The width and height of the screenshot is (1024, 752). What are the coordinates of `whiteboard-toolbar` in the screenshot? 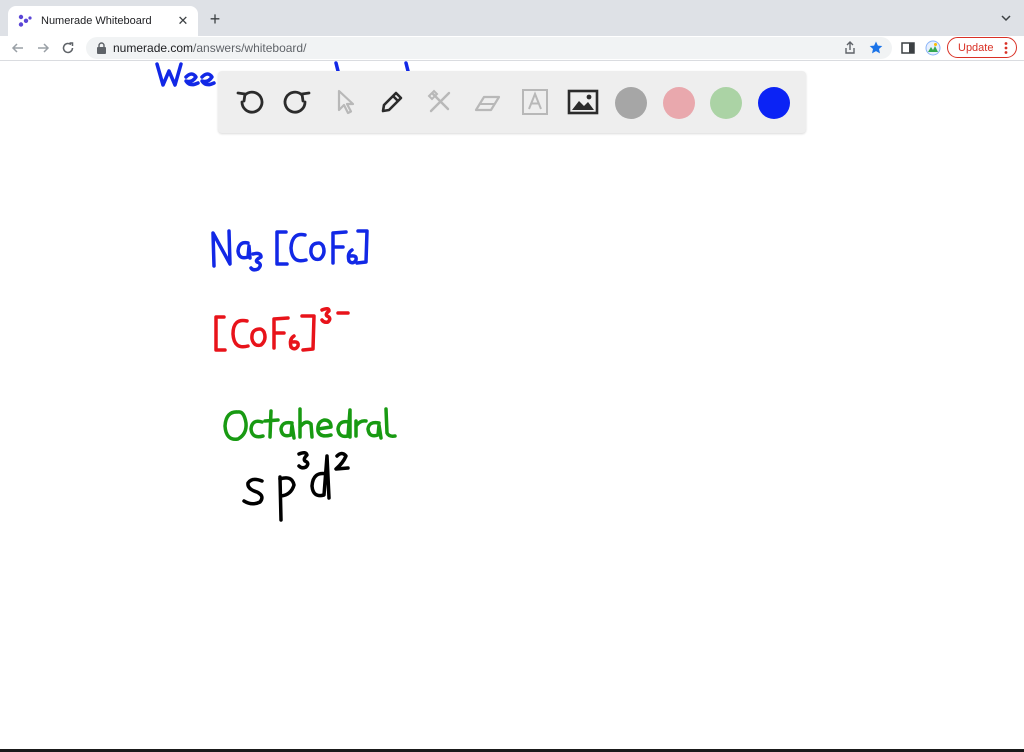 It's located at (512, 102).